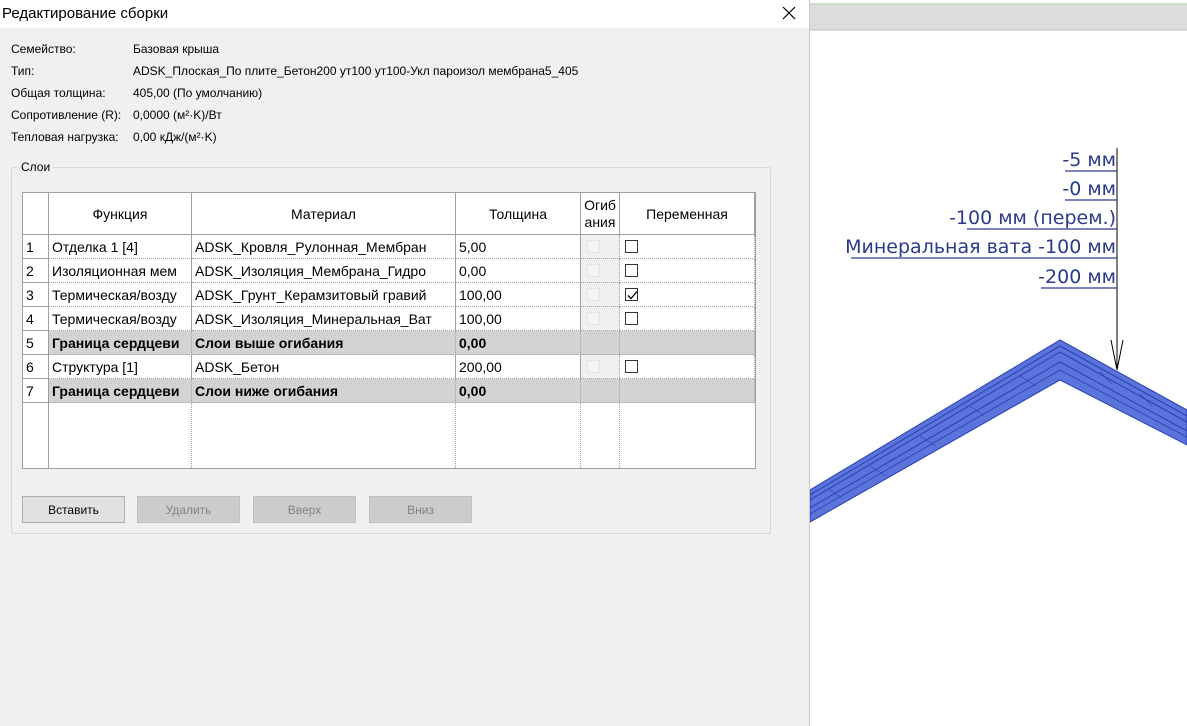  What do you see at coordinates (23, 71) in the screenshot?
I see `property-label: Тип:` at bounding box center [23, 71].